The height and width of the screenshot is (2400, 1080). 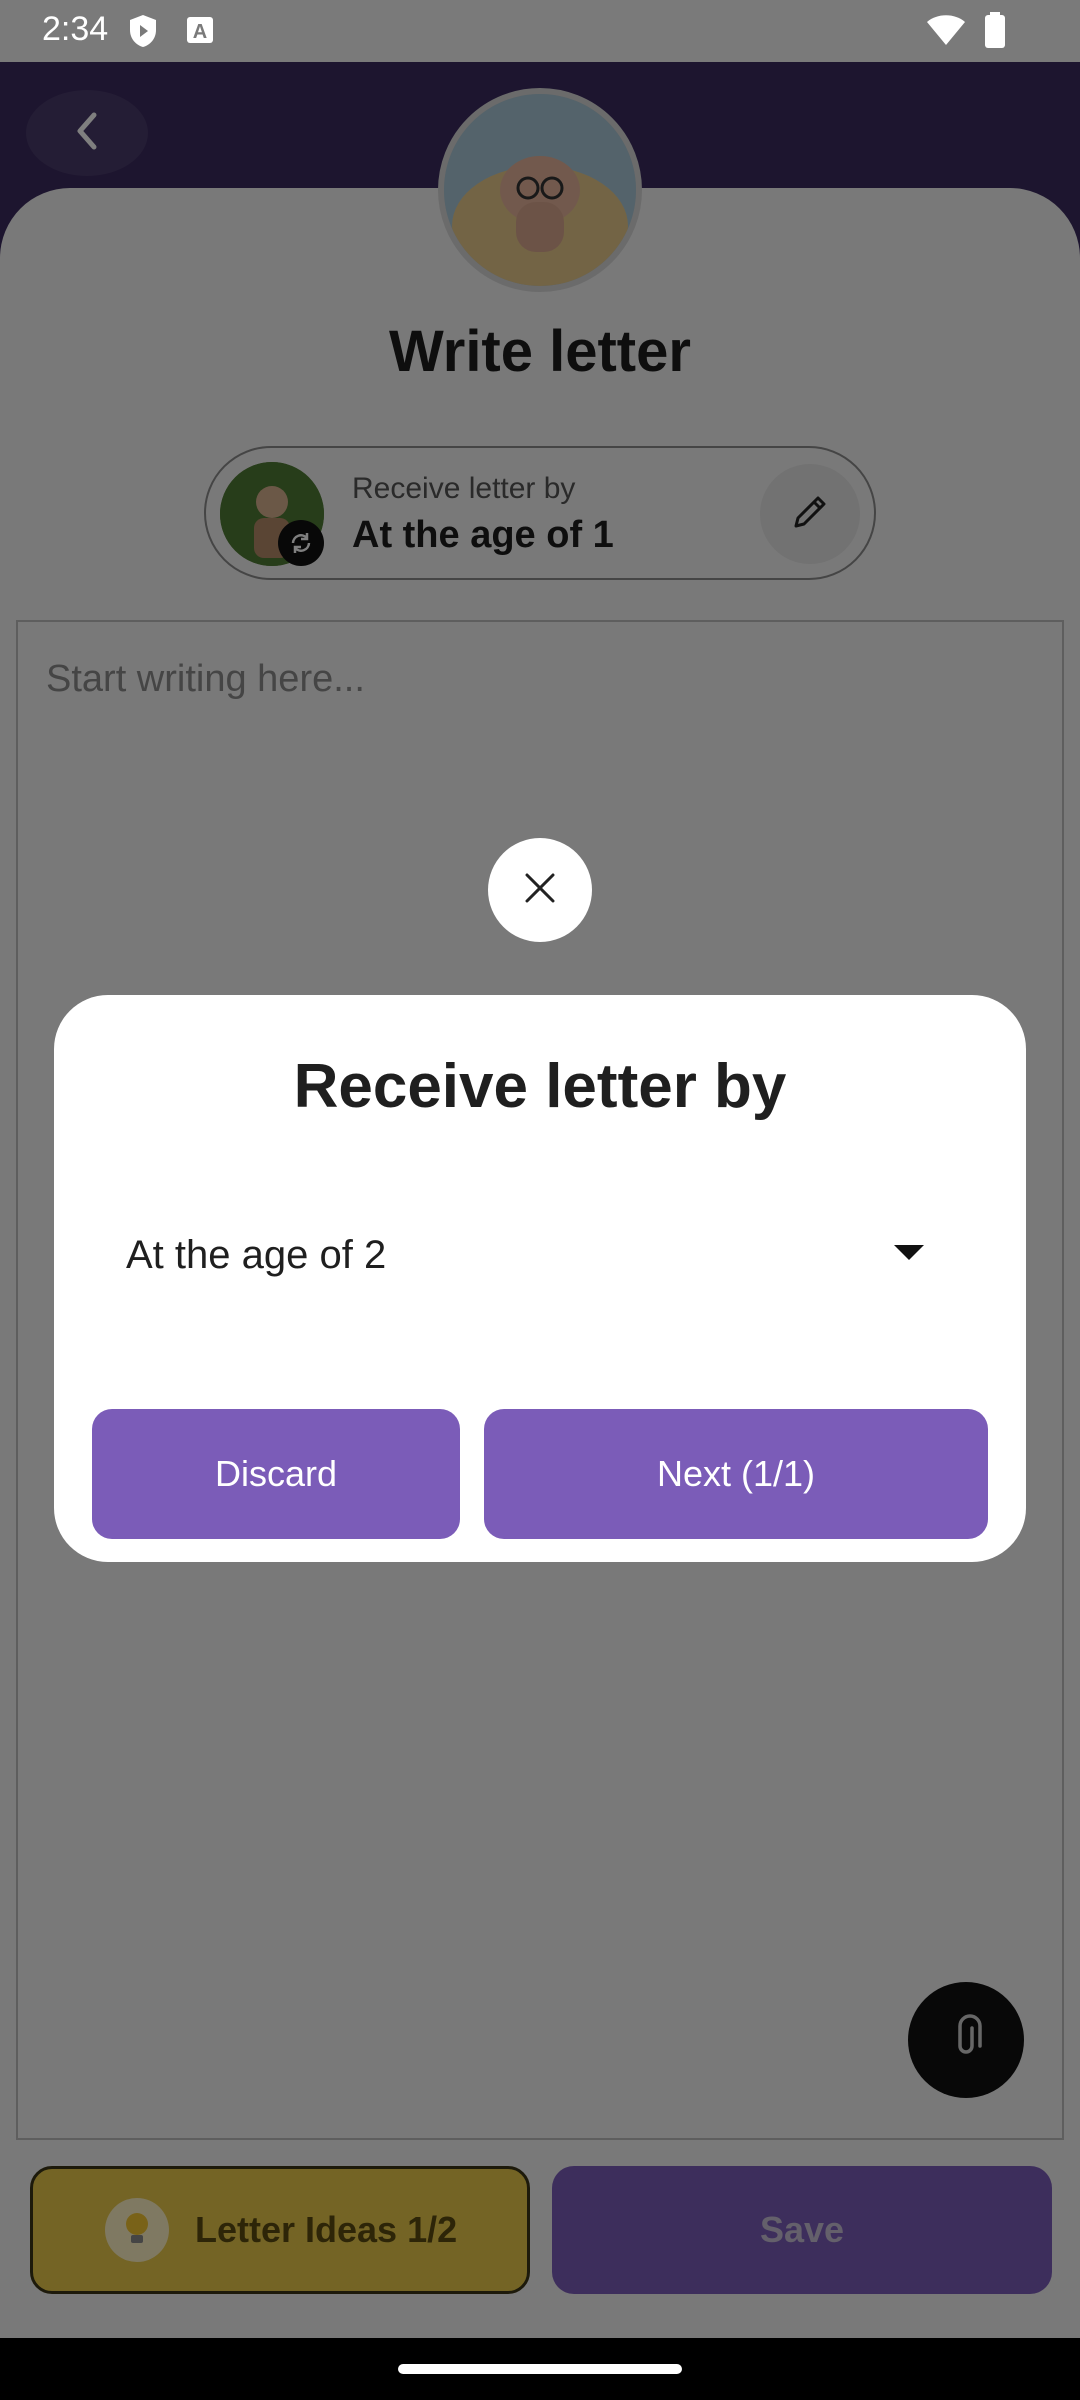 I want to click on age-dropdown: At the age of 2, so click(x=540, y=1255).